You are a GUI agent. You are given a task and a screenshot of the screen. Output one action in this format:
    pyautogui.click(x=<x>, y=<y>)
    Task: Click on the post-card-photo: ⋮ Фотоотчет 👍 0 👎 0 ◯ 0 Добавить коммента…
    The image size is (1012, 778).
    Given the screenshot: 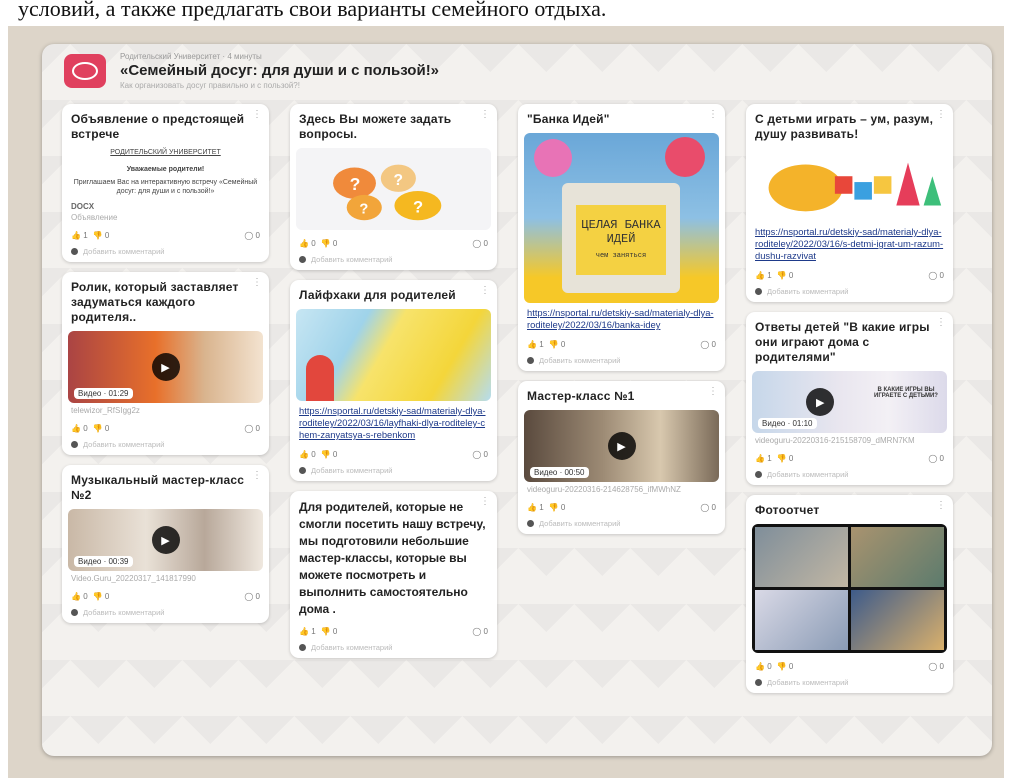 What is the action you would take?
    pyautogui.click(x=849, y=594)
    